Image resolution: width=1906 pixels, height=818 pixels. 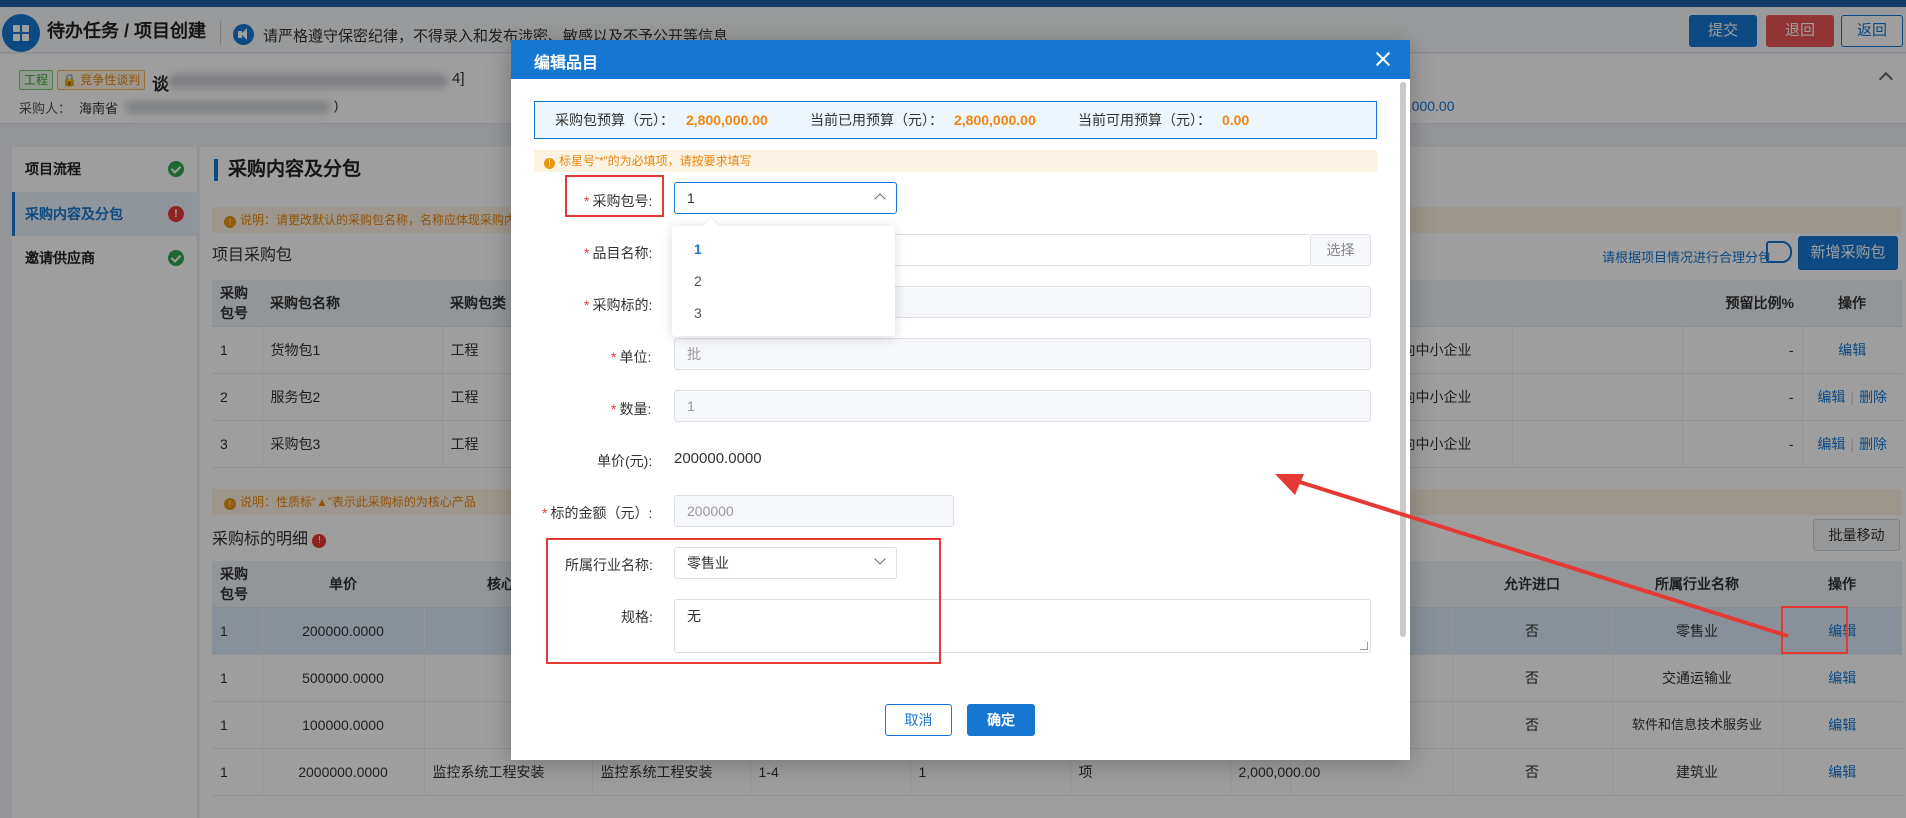 I want to click on arrow-head, so click(x=1289, y=484).